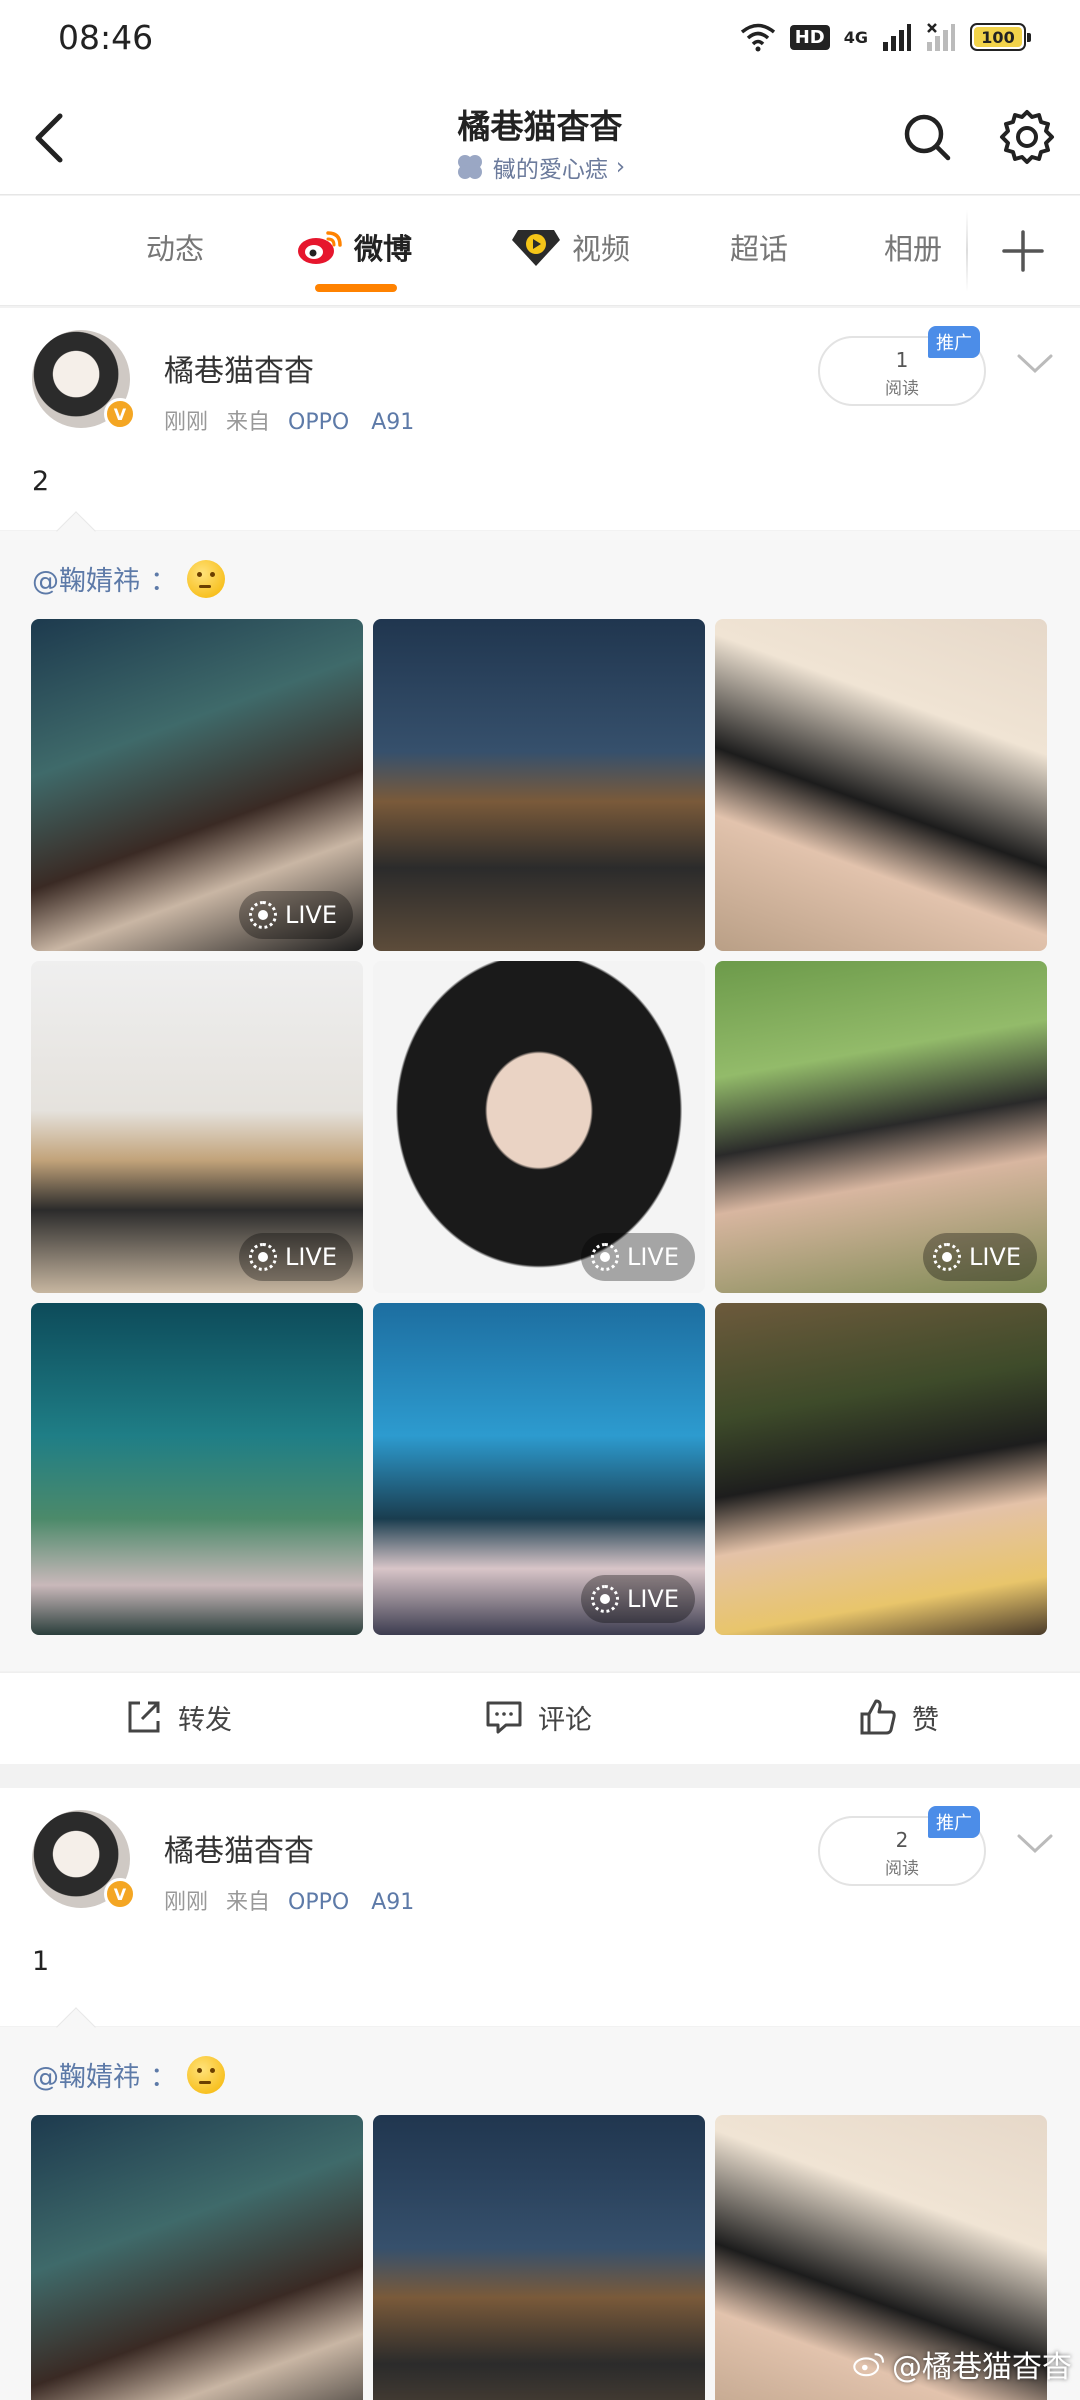 Image resolution: width=1080 pixels, height=2400 pixels. I want to click on profile-tabs: 动态 微博 视频 超话 相册, so click(540, 251).